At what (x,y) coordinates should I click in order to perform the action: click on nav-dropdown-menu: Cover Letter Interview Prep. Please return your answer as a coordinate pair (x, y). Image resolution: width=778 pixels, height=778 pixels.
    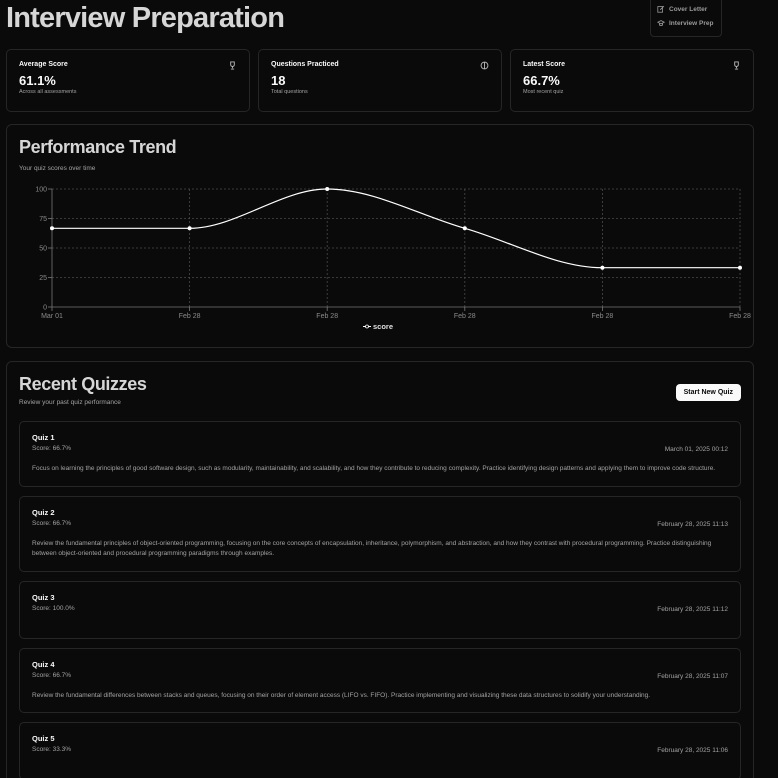
    Looking at the image, I should click on (686, 18).